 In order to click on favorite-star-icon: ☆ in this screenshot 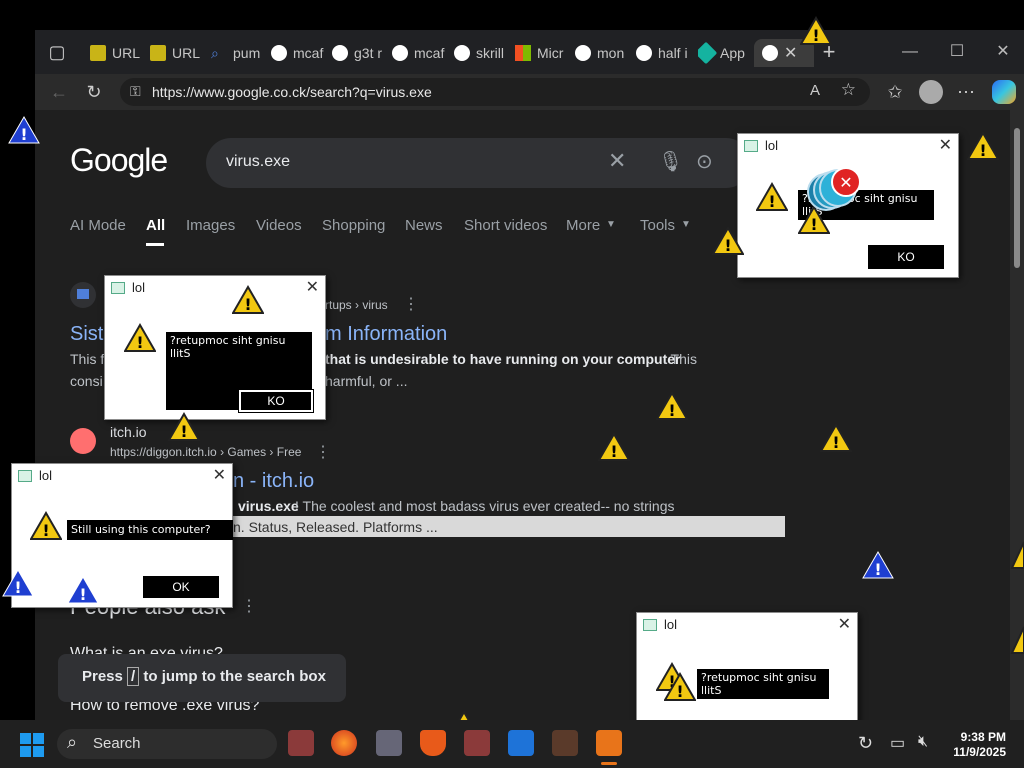, I will do `click(848, 90)`.